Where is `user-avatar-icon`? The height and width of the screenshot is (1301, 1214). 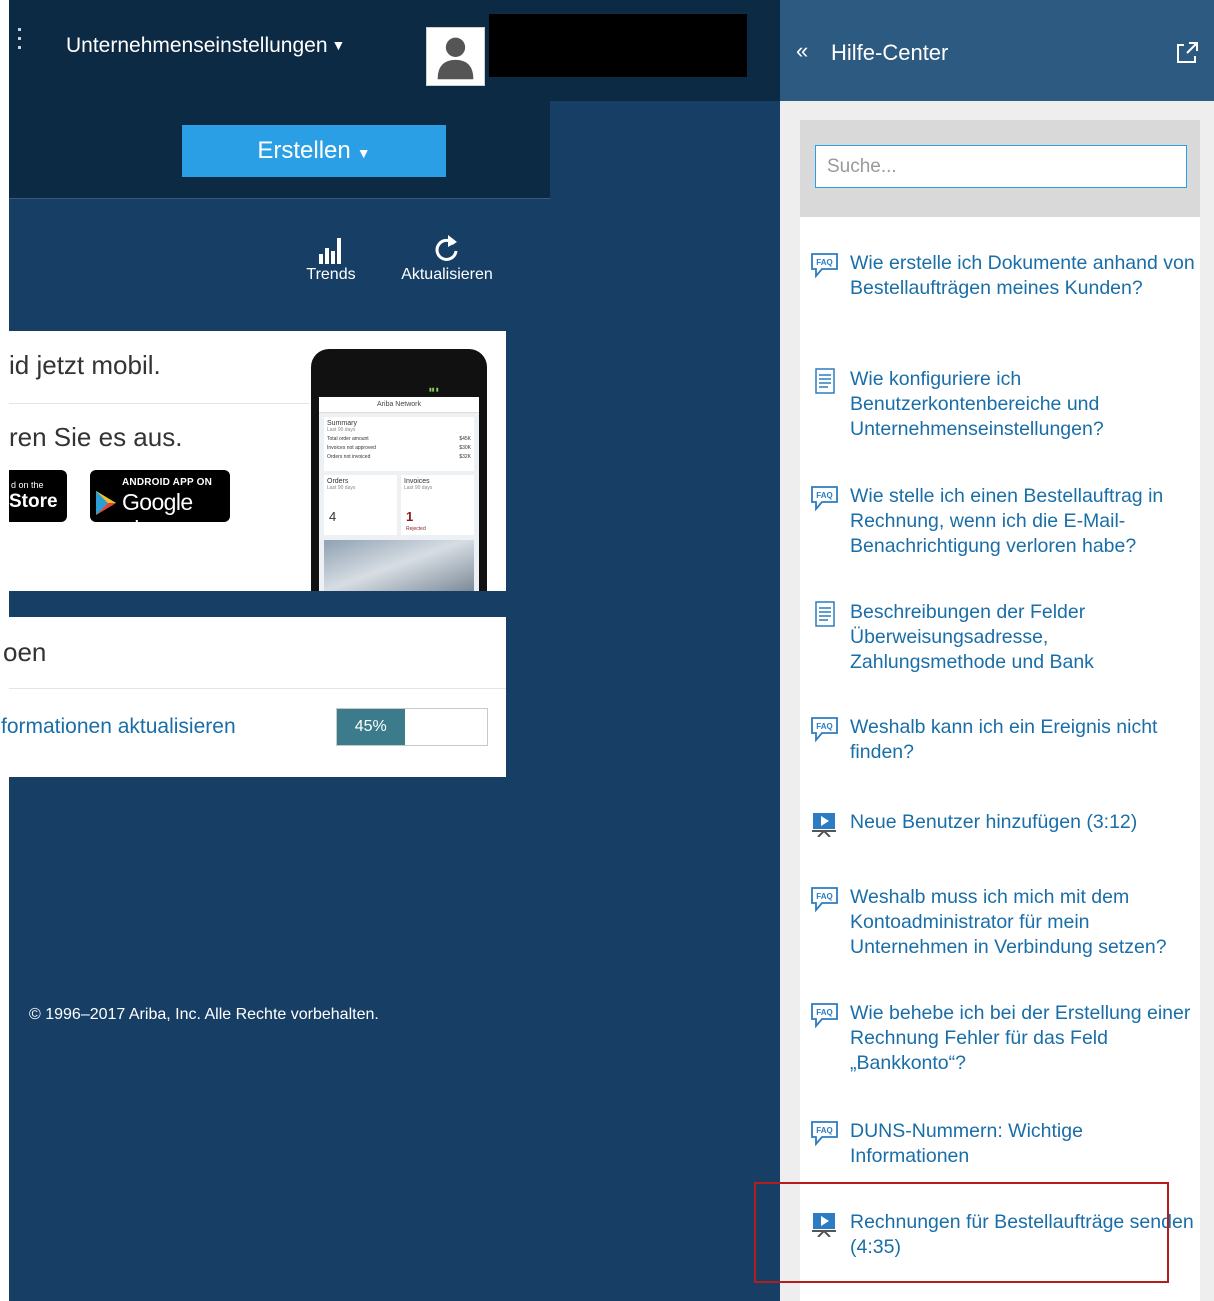
user-avatar-icon is located at coordinates (455, 56).